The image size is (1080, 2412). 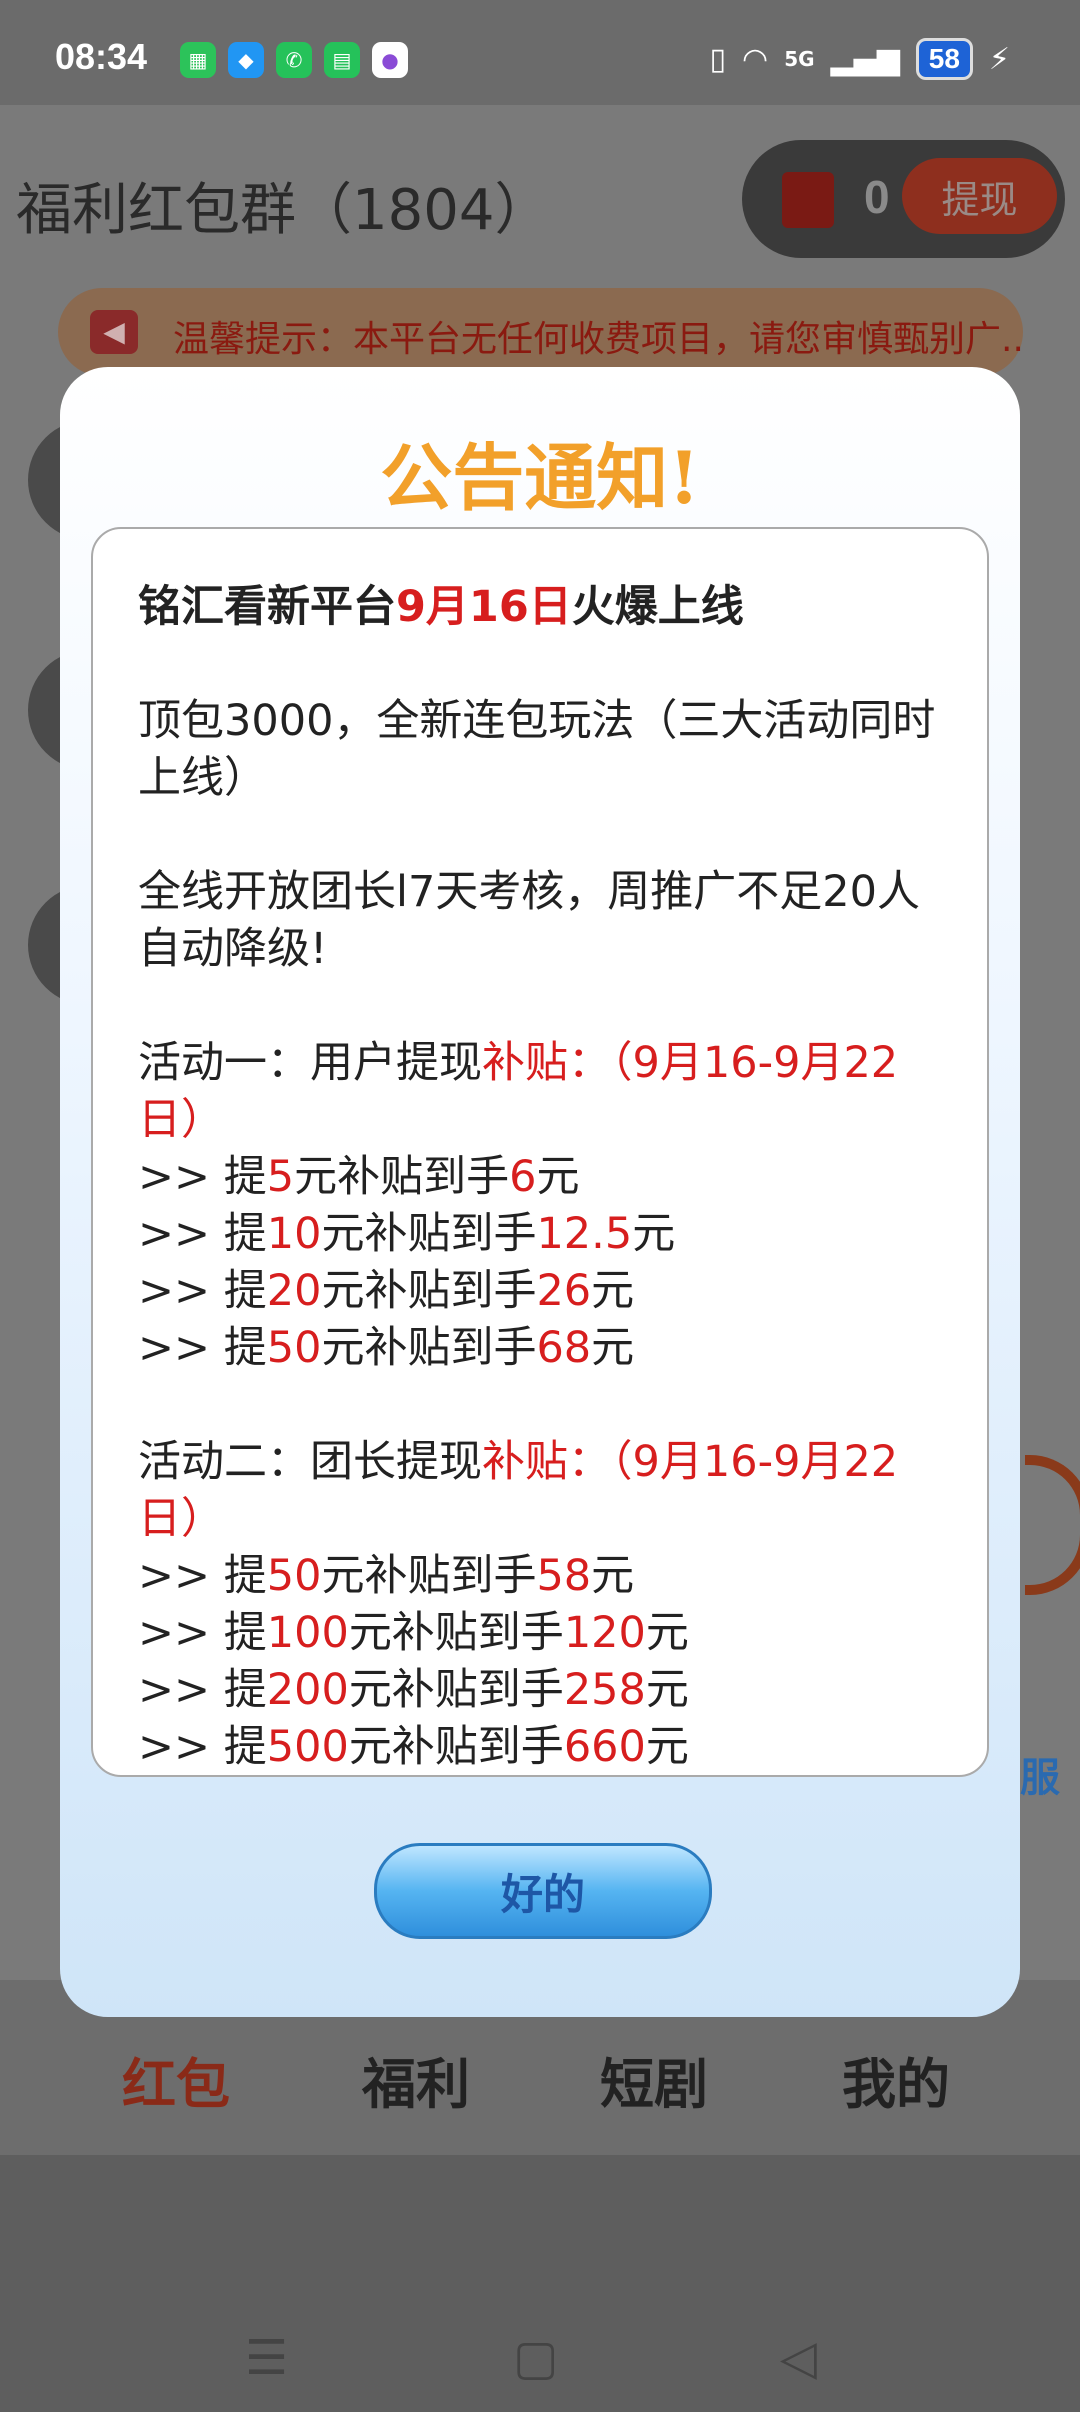 What do you see at coordinates (280, 1177) in the screenshot?
I see `subsidy-amount: 5` at bounding box center [280, 1177].